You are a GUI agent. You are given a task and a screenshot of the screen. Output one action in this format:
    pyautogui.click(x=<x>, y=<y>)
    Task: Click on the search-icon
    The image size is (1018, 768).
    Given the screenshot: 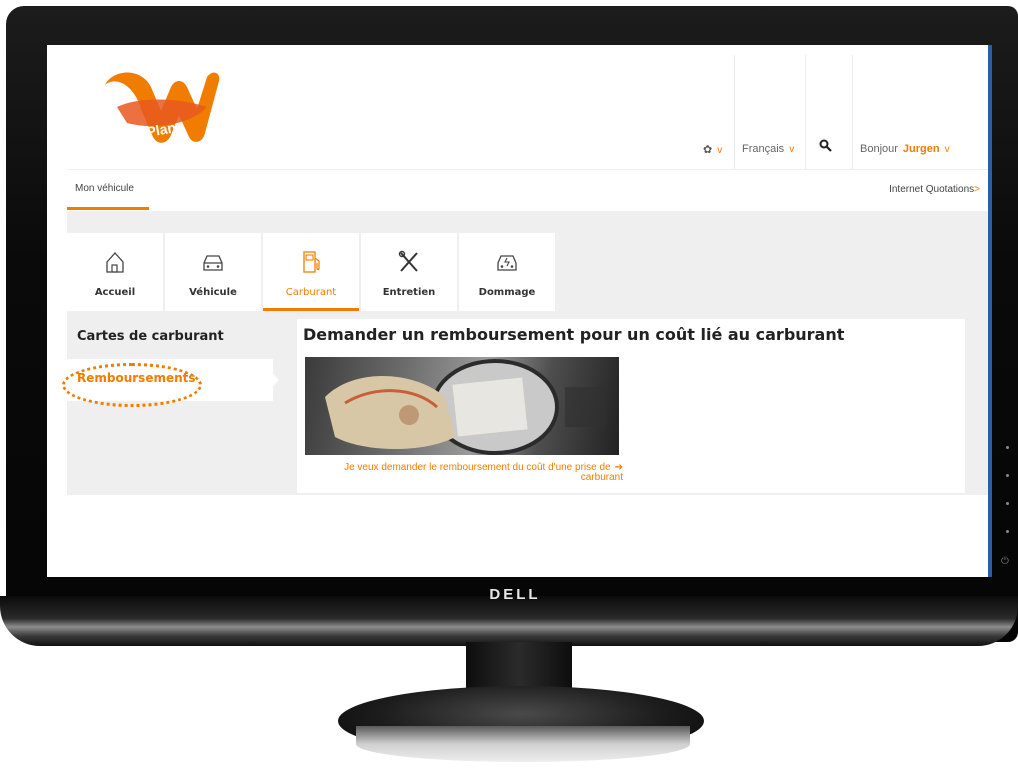 What is the action you would take?
    pyautogui.click(x=825, y=145)
    